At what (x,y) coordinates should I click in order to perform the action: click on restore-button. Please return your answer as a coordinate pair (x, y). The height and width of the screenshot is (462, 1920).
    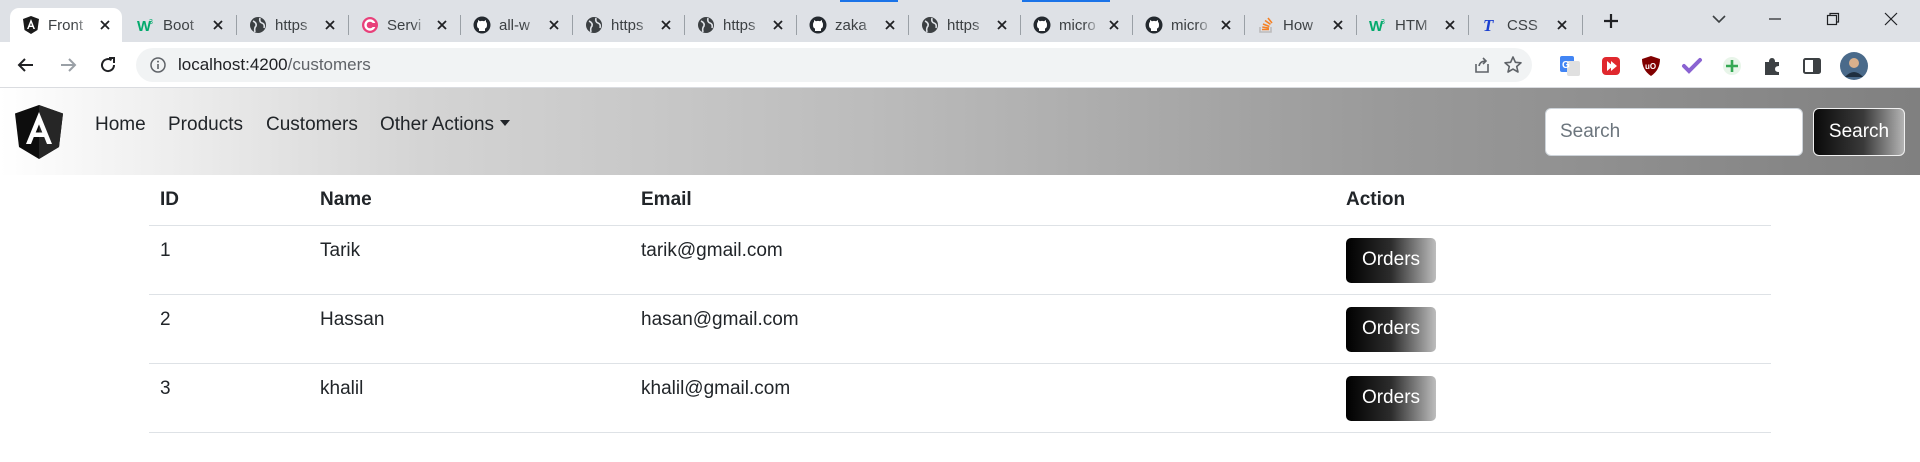
    Looking at the image, I should click on (1833, 19).